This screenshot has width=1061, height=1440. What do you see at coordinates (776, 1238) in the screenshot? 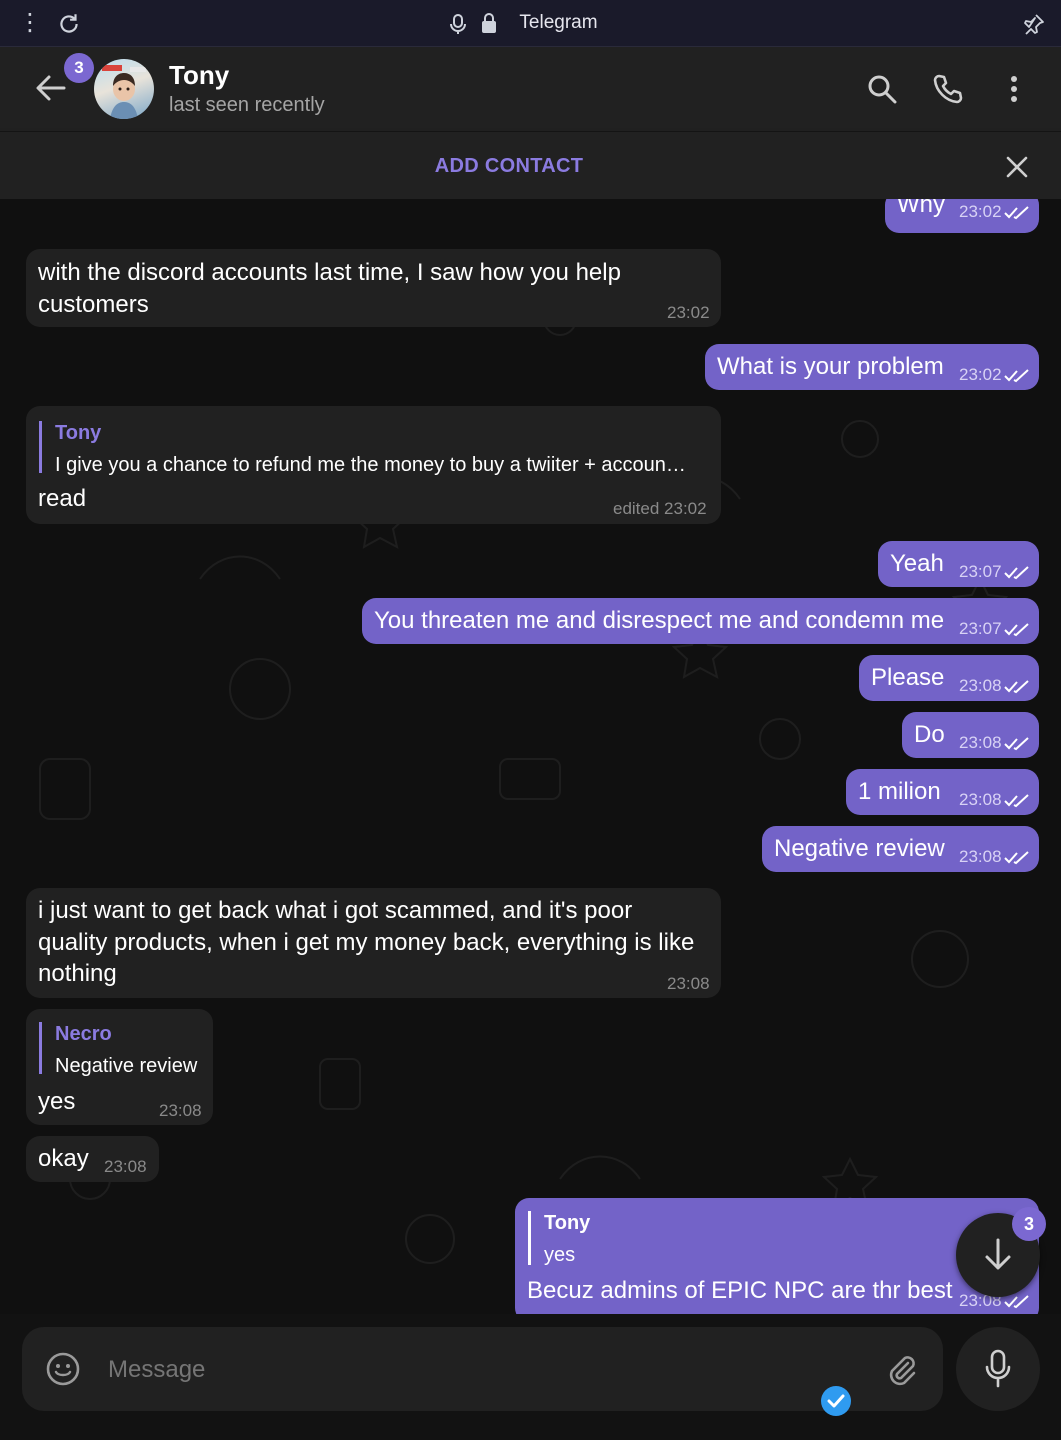
I see `reply-quote: Tony yes` at bounding box center [776, 1238].